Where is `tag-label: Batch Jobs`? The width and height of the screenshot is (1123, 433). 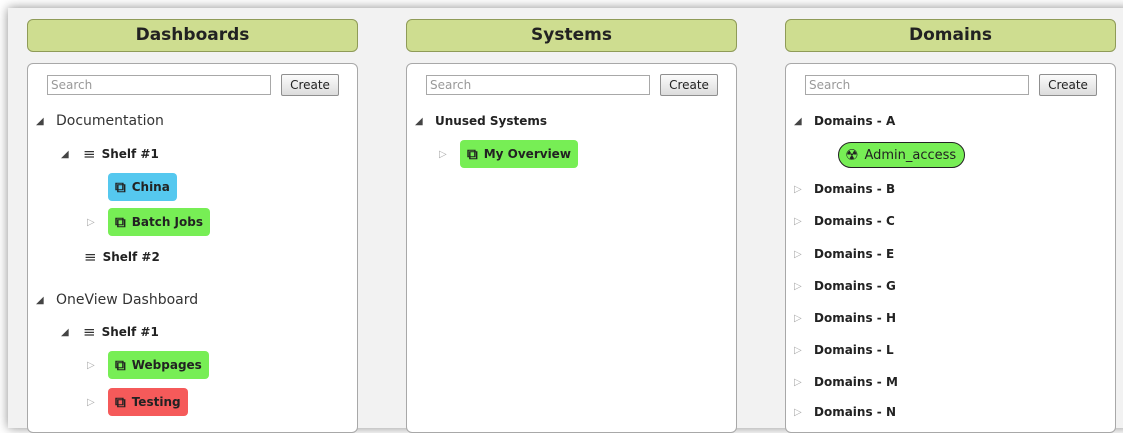
tag-label: Batch Jobs is located at coordinates (167, 222).